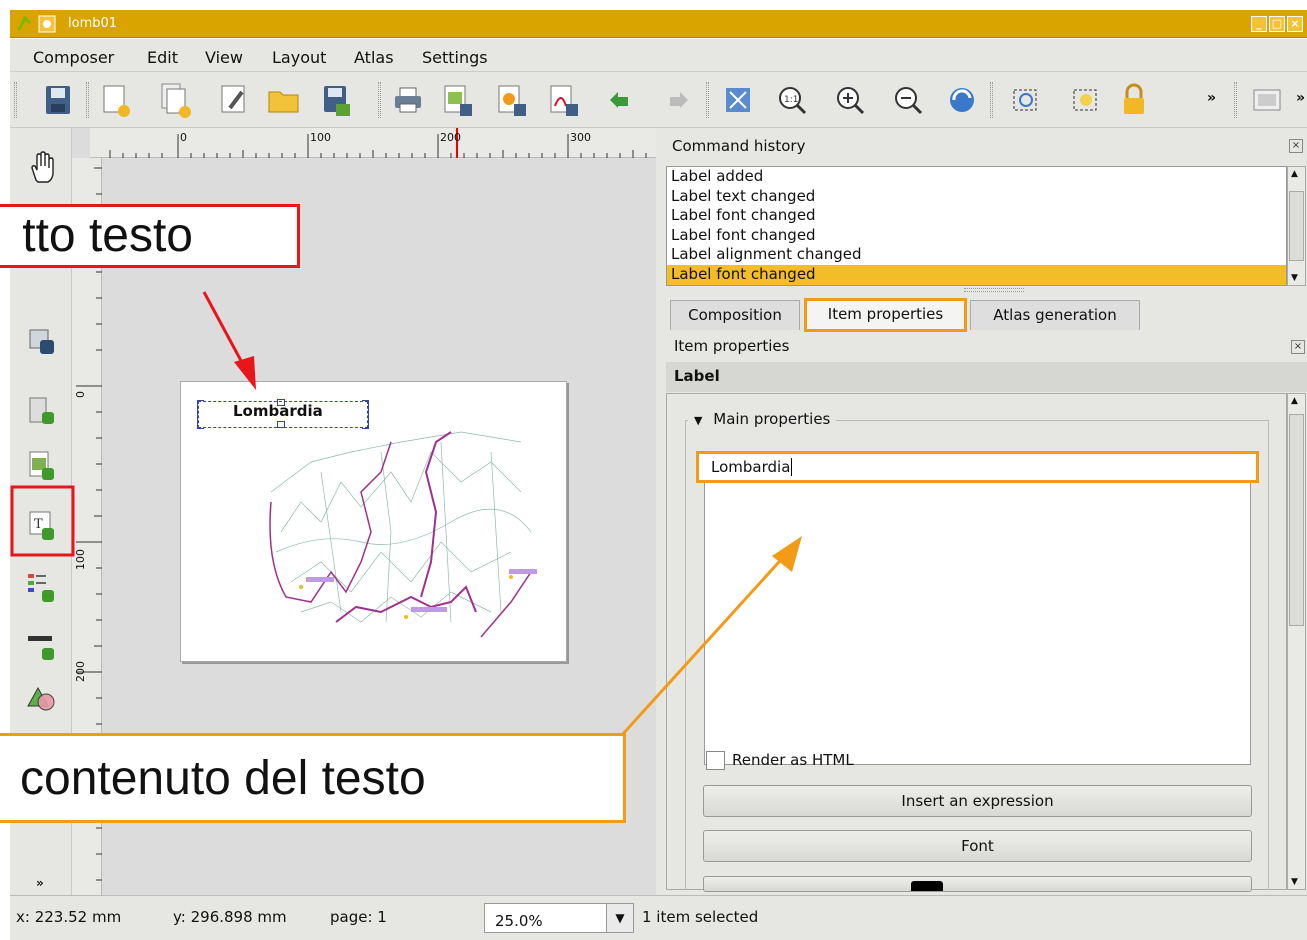 This screenshot has width=1307, height=940. I want to click on close-history-icon: ×, so click(1296, 146).